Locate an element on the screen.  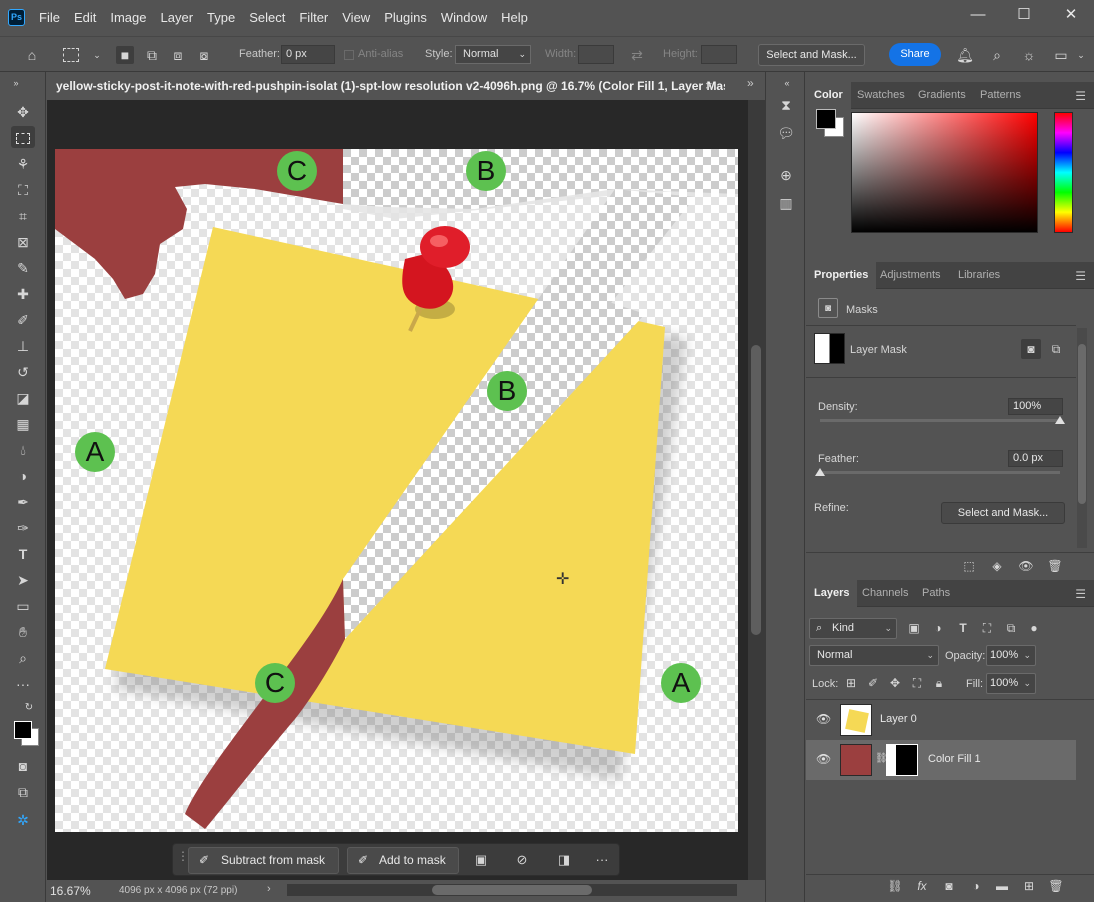
blur-tool-icon: 💧︎ is located at coordinates (23, 450).